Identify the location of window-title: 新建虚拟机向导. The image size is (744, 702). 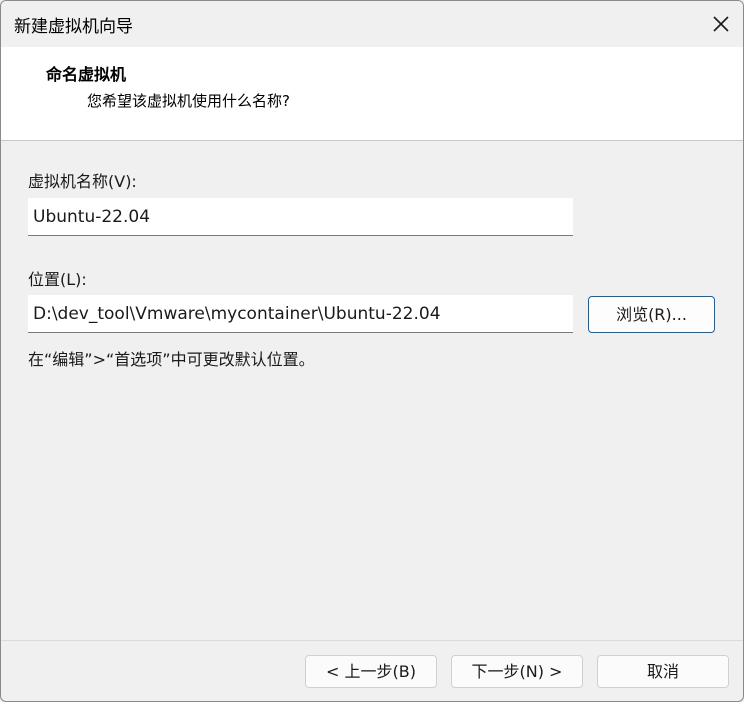
(73, 27).